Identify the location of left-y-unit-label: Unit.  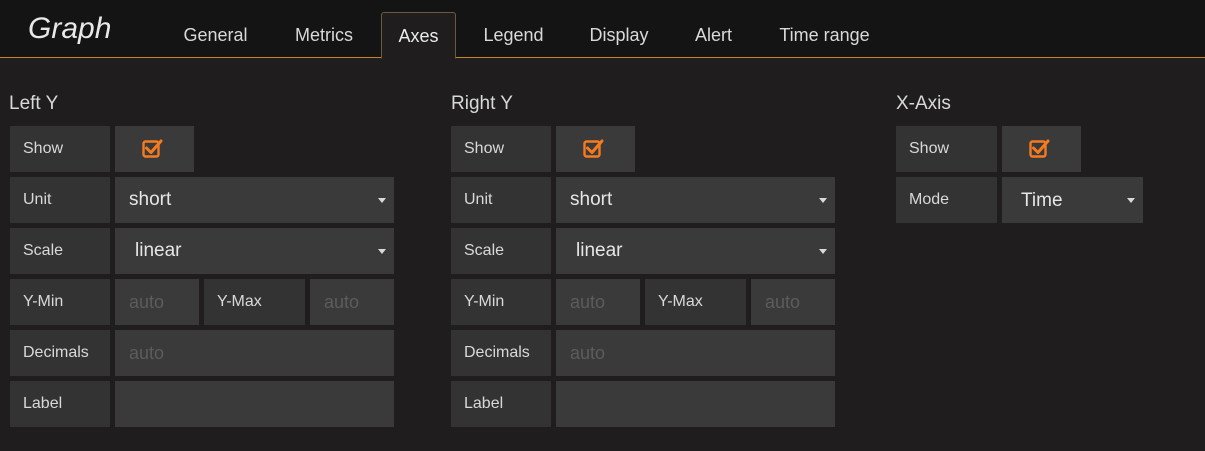
(60, 200).